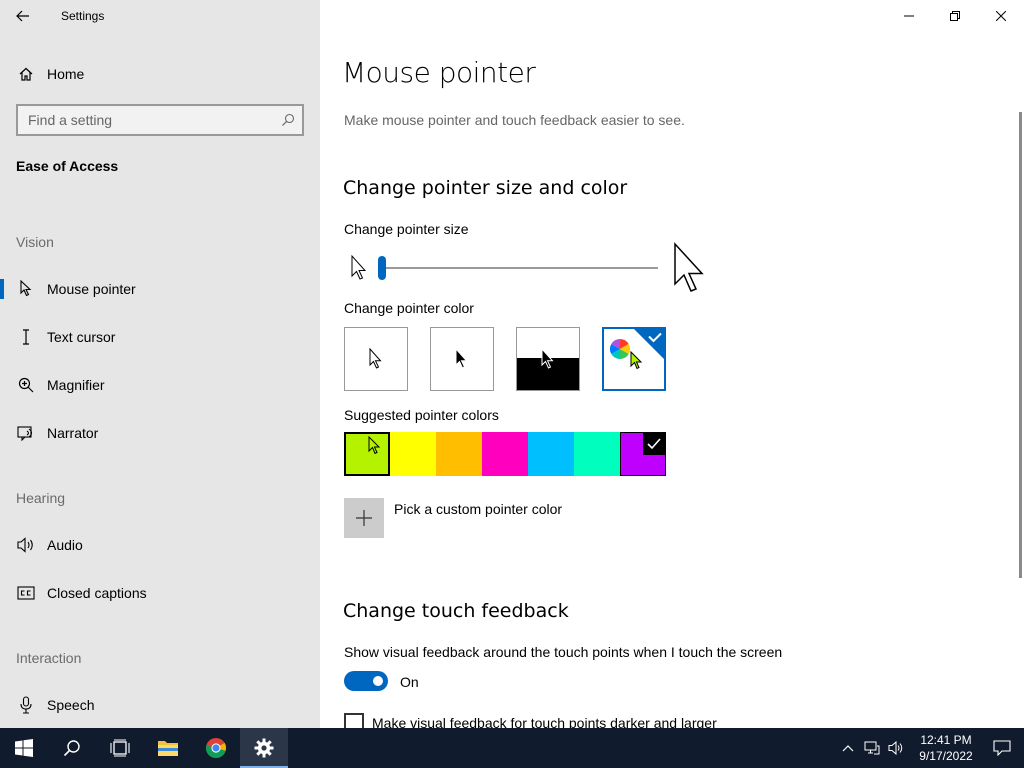 The image size is (1024, 768). What do you see at coordinates (26, 74) in the screenshot?
I see `home-icon` at bounding box center [26, 74].